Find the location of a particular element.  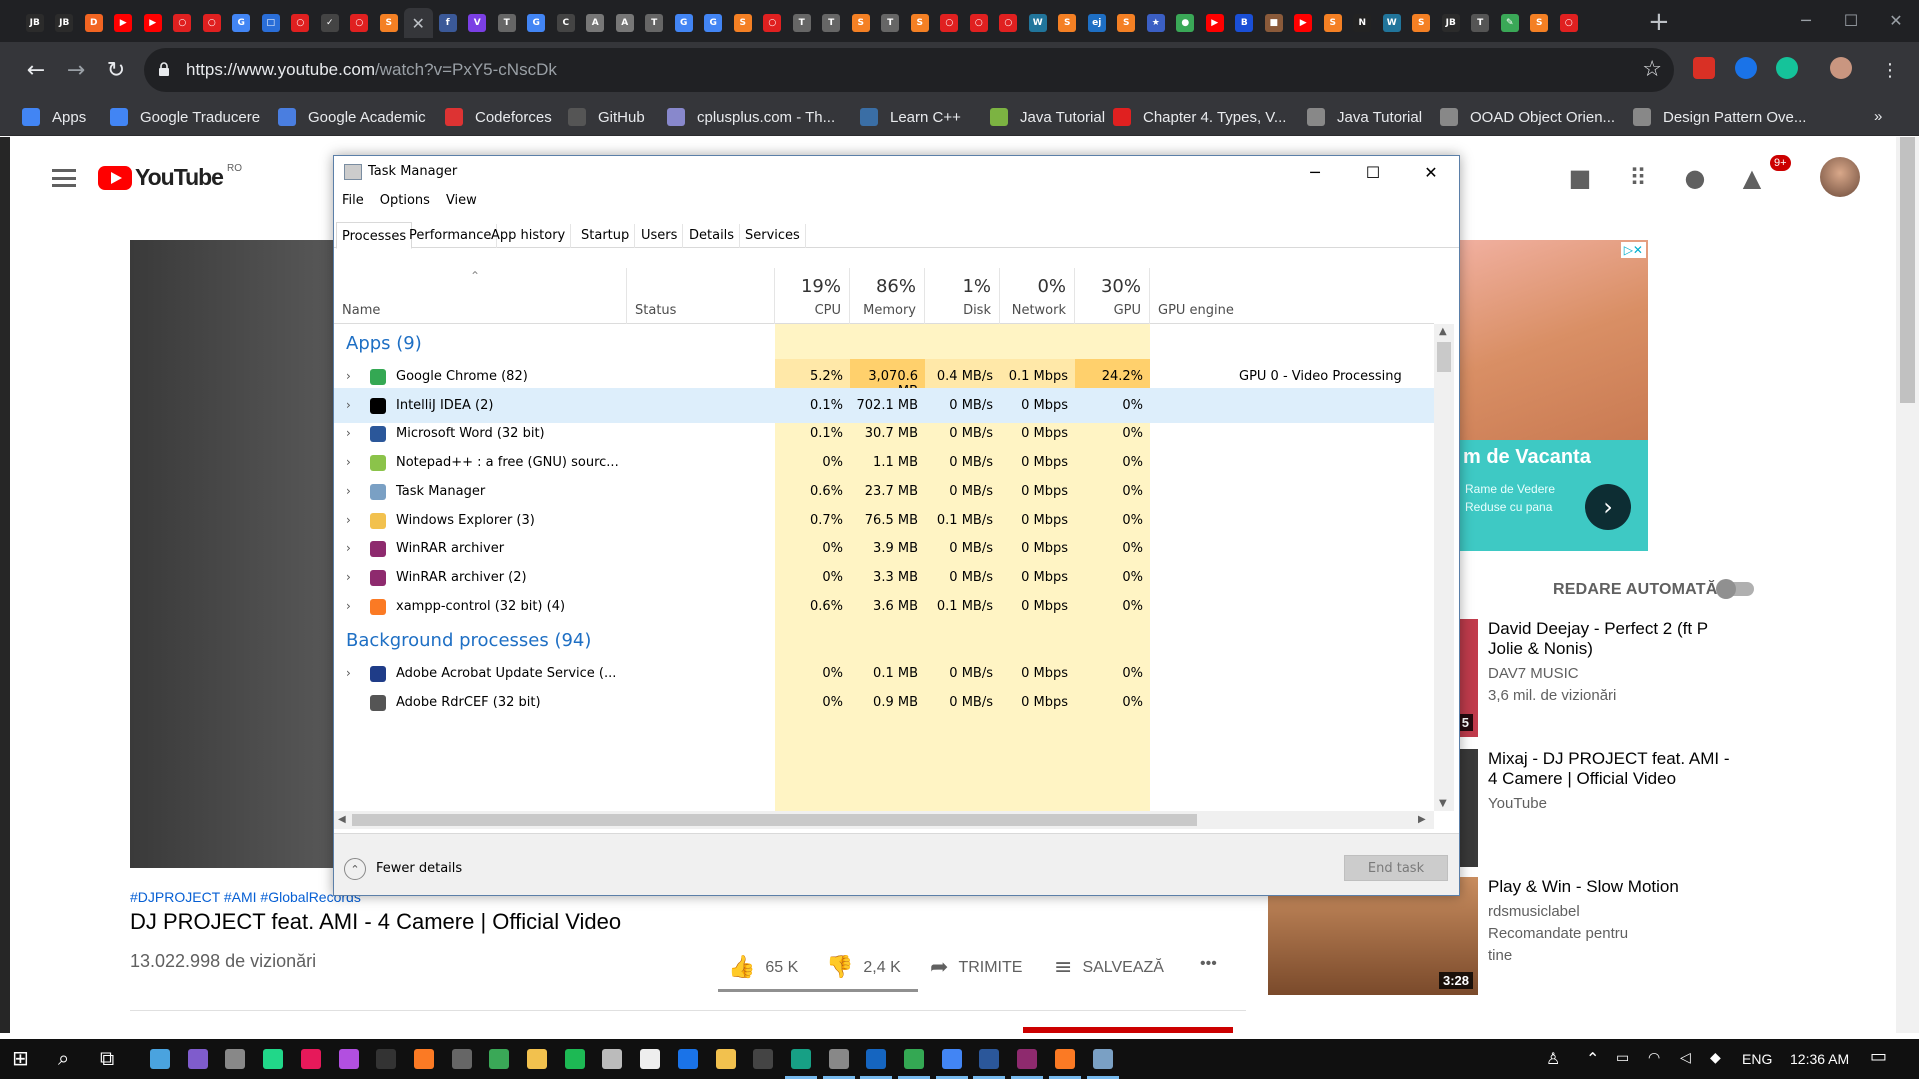

bell-icon: ▲ is located at coordinates (1752, 178).